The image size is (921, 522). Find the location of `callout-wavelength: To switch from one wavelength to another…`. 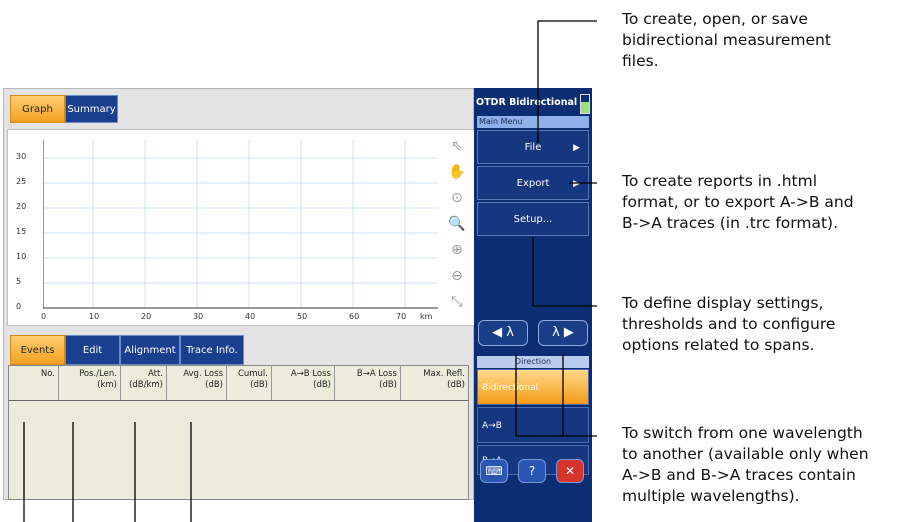

callout-wavelength: To switch from one wavelength to another… is located at coordinates (745, 464).